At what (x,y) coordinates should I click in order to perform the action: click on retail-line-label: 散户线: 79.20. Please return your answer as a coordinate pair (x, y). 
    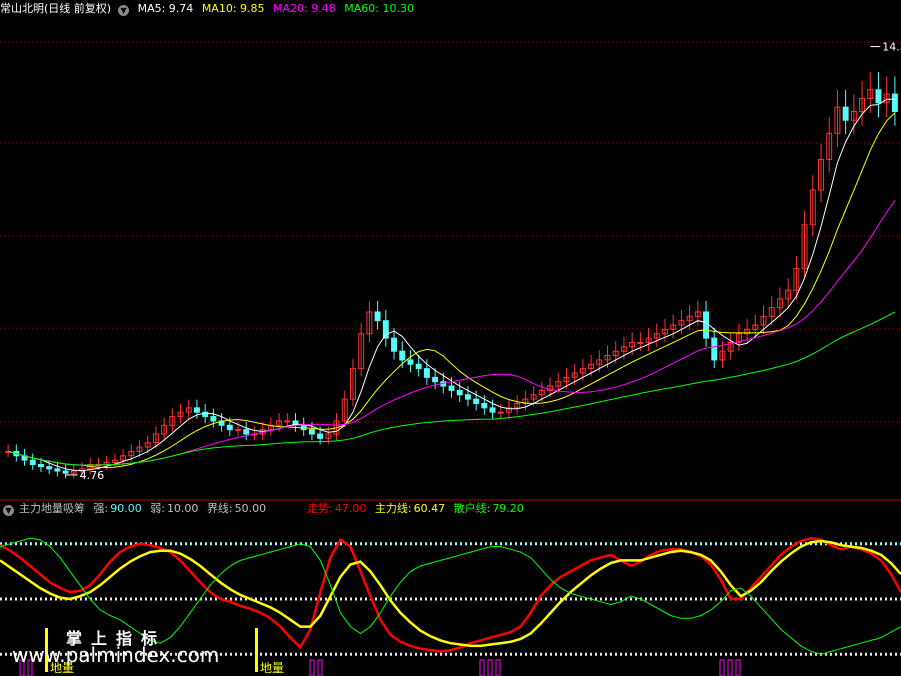
    Looking at the image, I should click on (488, 508).